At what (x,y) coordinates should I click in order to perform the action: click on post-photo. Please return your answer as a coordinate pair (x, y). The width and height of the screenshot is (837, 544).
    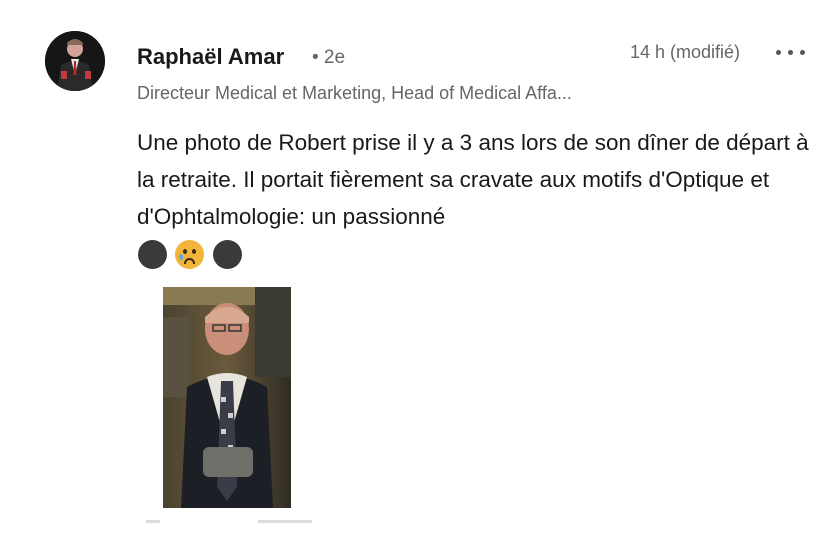
    Looking at the image, I should click on (227, 397).